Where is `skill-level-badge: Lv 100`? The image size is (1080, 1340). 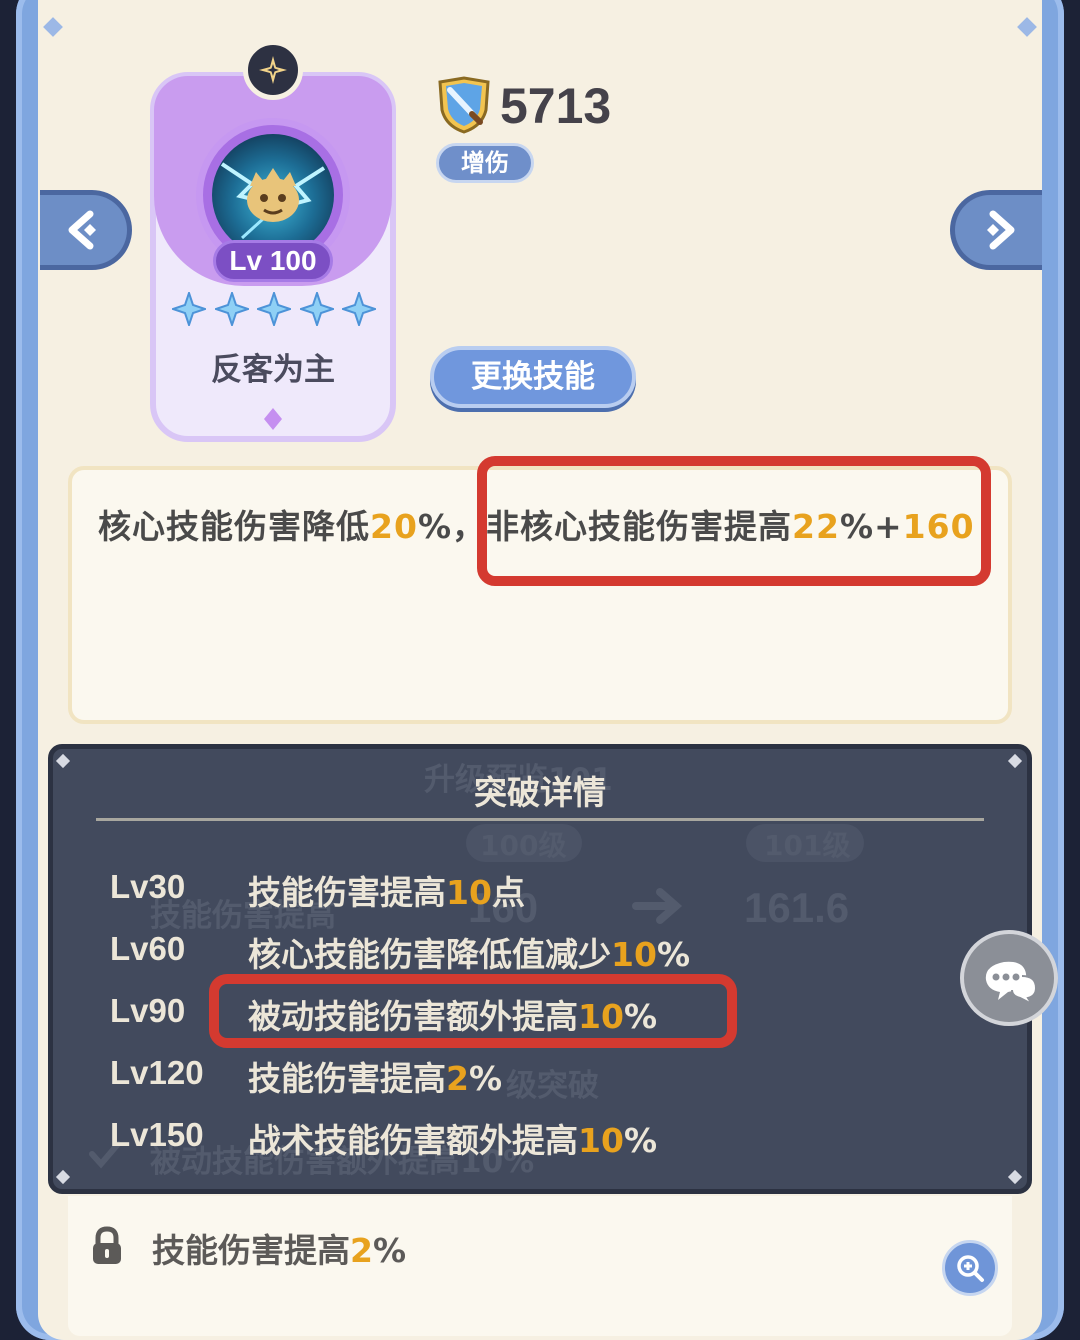 skill-level-badge: Lv 100 is located at coordinates (273, 261).